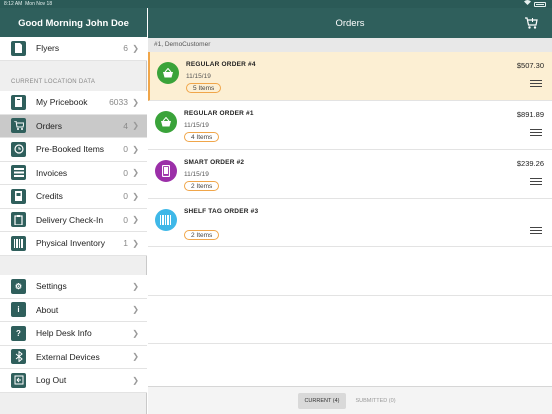 Image resolution: width=552 pixels, height=414 pixels. I want to click on section-title: CURRENT LOCATION DATA, so click(53, 82).